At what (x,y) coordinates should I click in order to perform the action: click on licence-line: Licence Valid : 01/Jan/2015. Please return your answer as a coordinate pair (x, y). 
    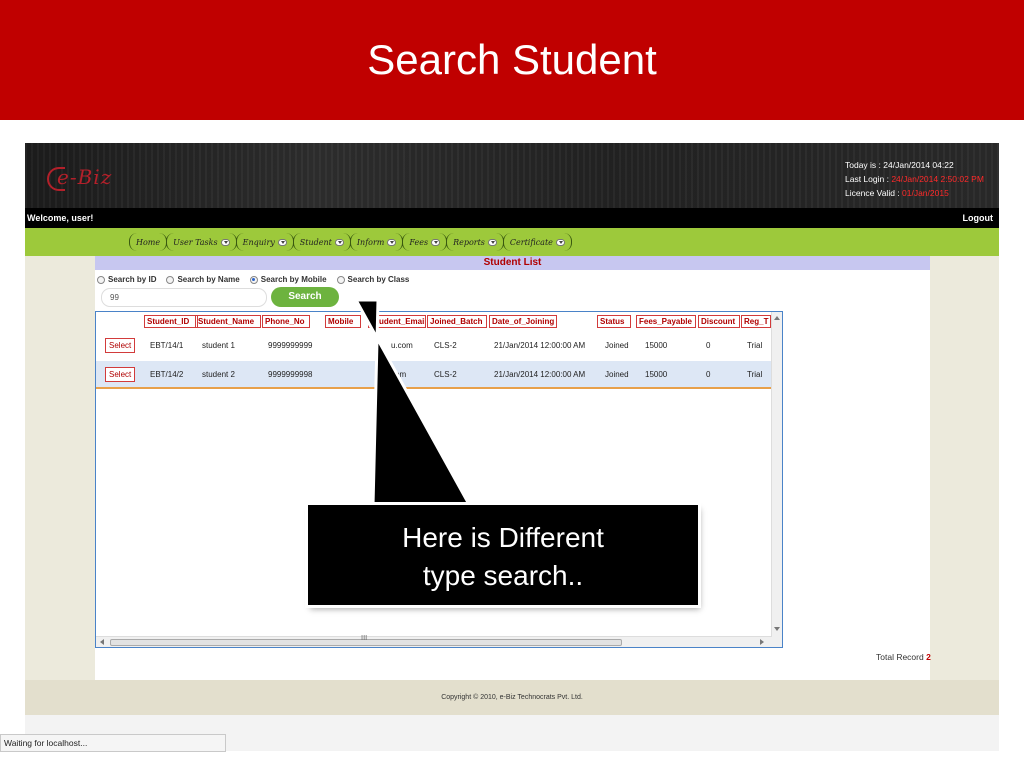
    Looking at the image, I should click on (914, 193).